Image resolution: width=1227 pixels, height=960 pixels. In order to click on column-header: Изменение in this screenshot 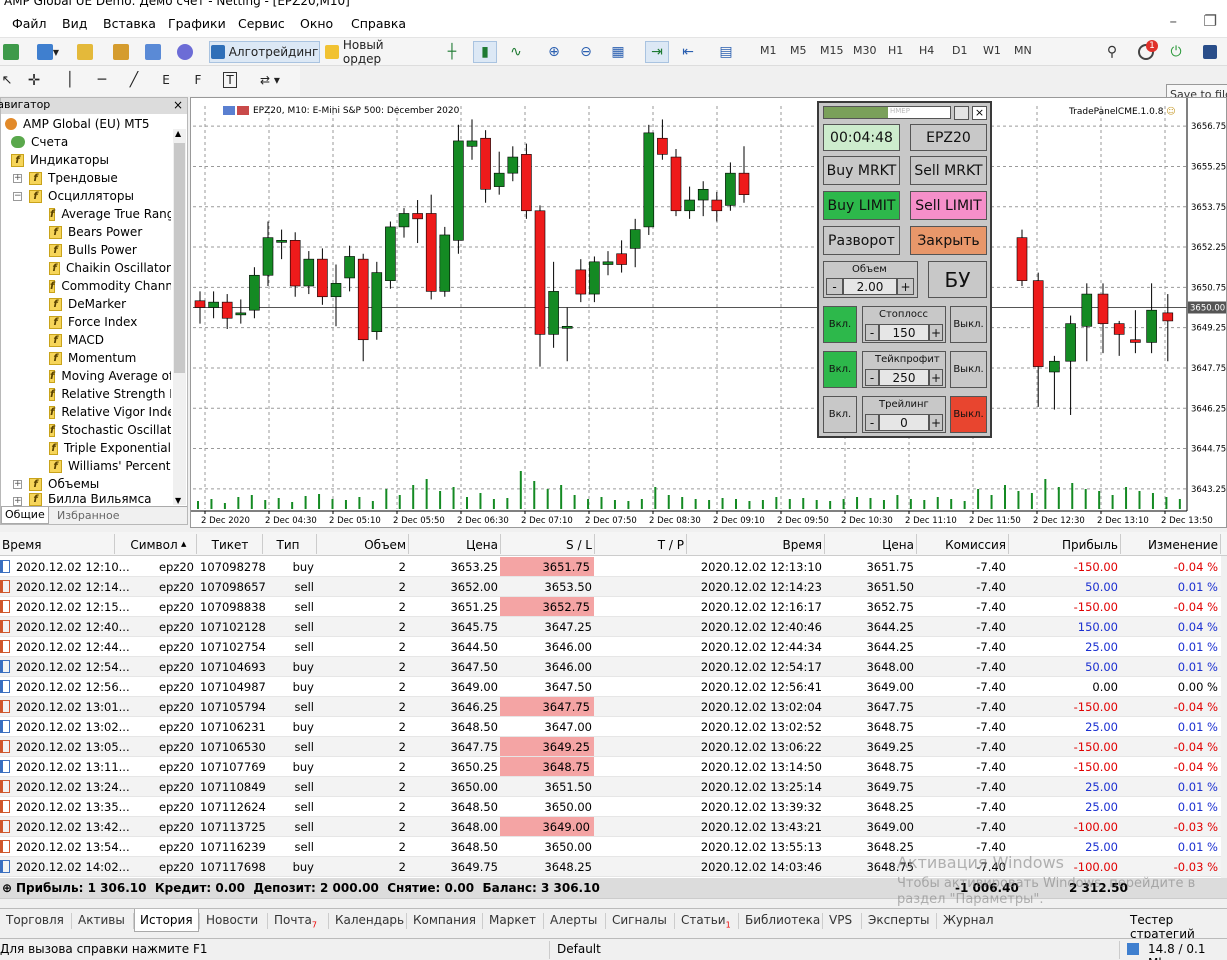, I will do `click(1170, 545)`.